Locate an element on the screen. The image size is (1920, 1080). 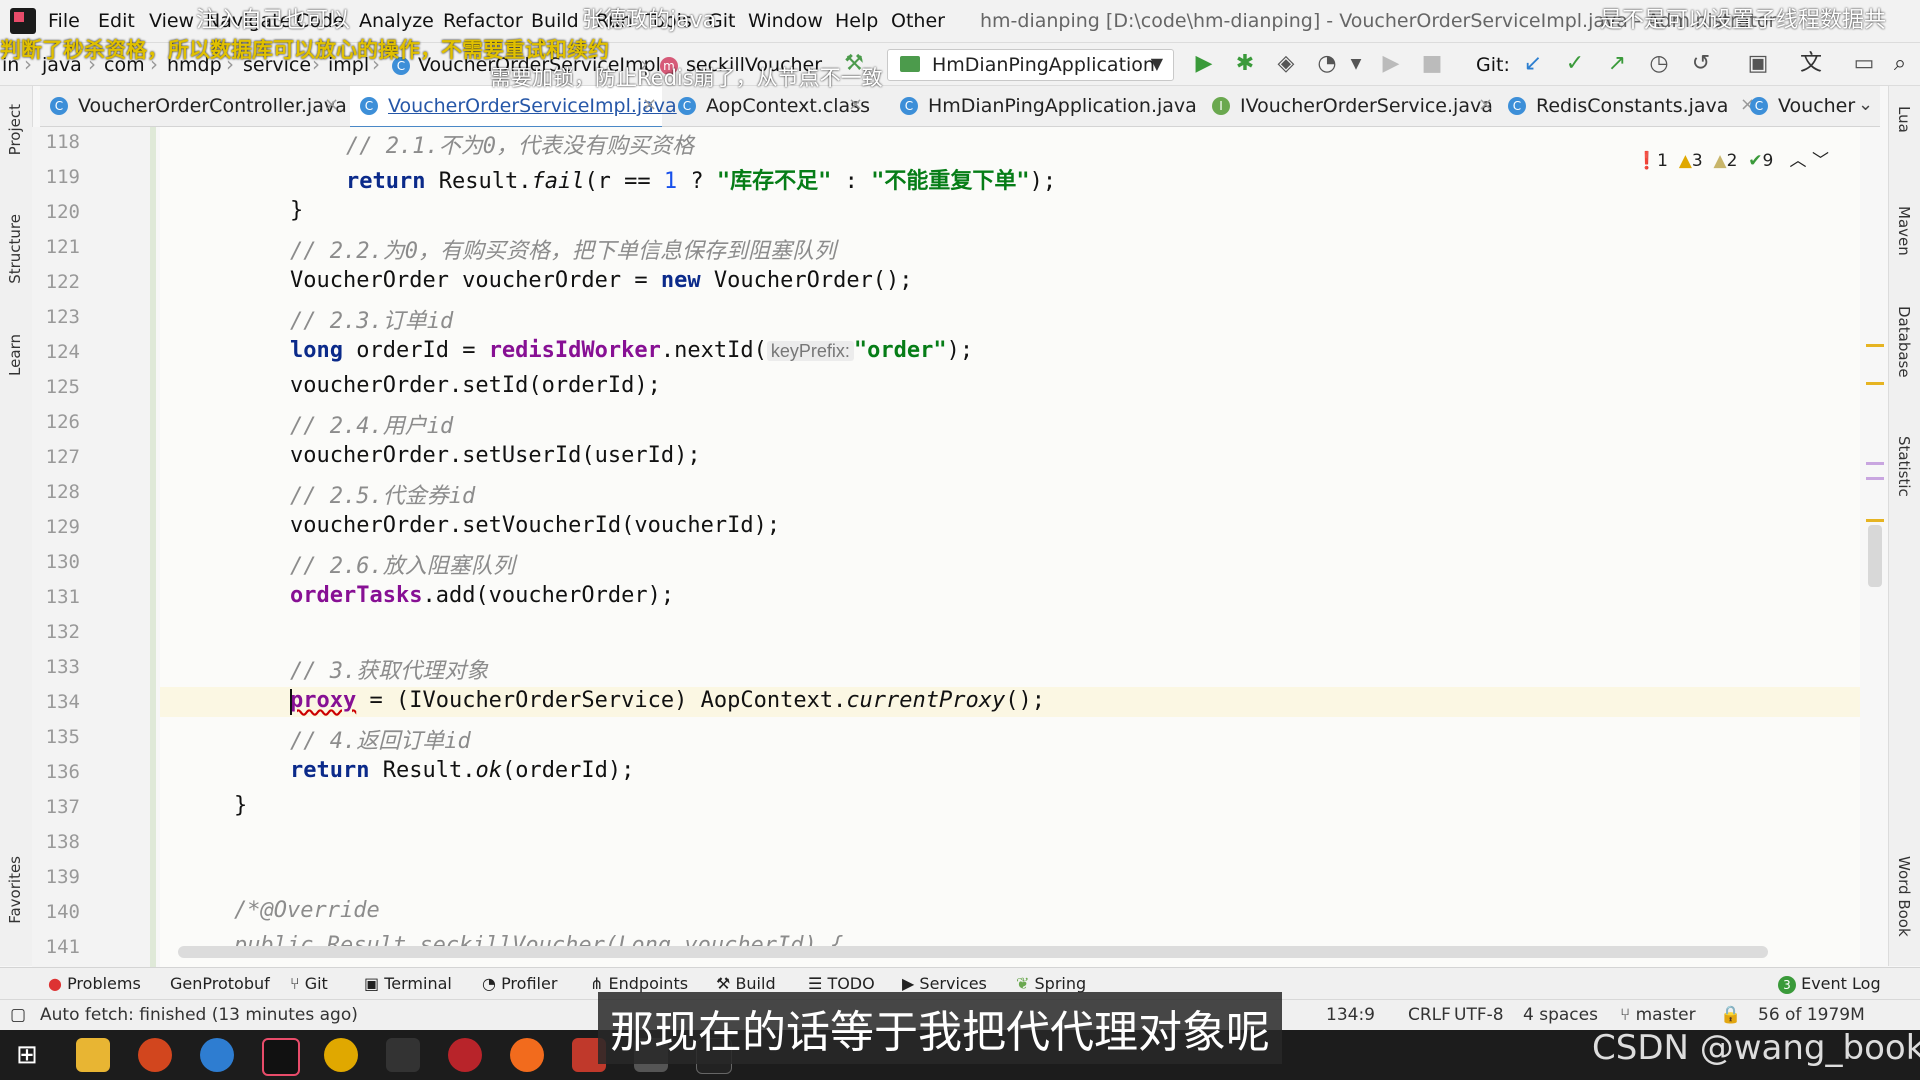
warning-count: 3 is located at coordinates (1697, 161).